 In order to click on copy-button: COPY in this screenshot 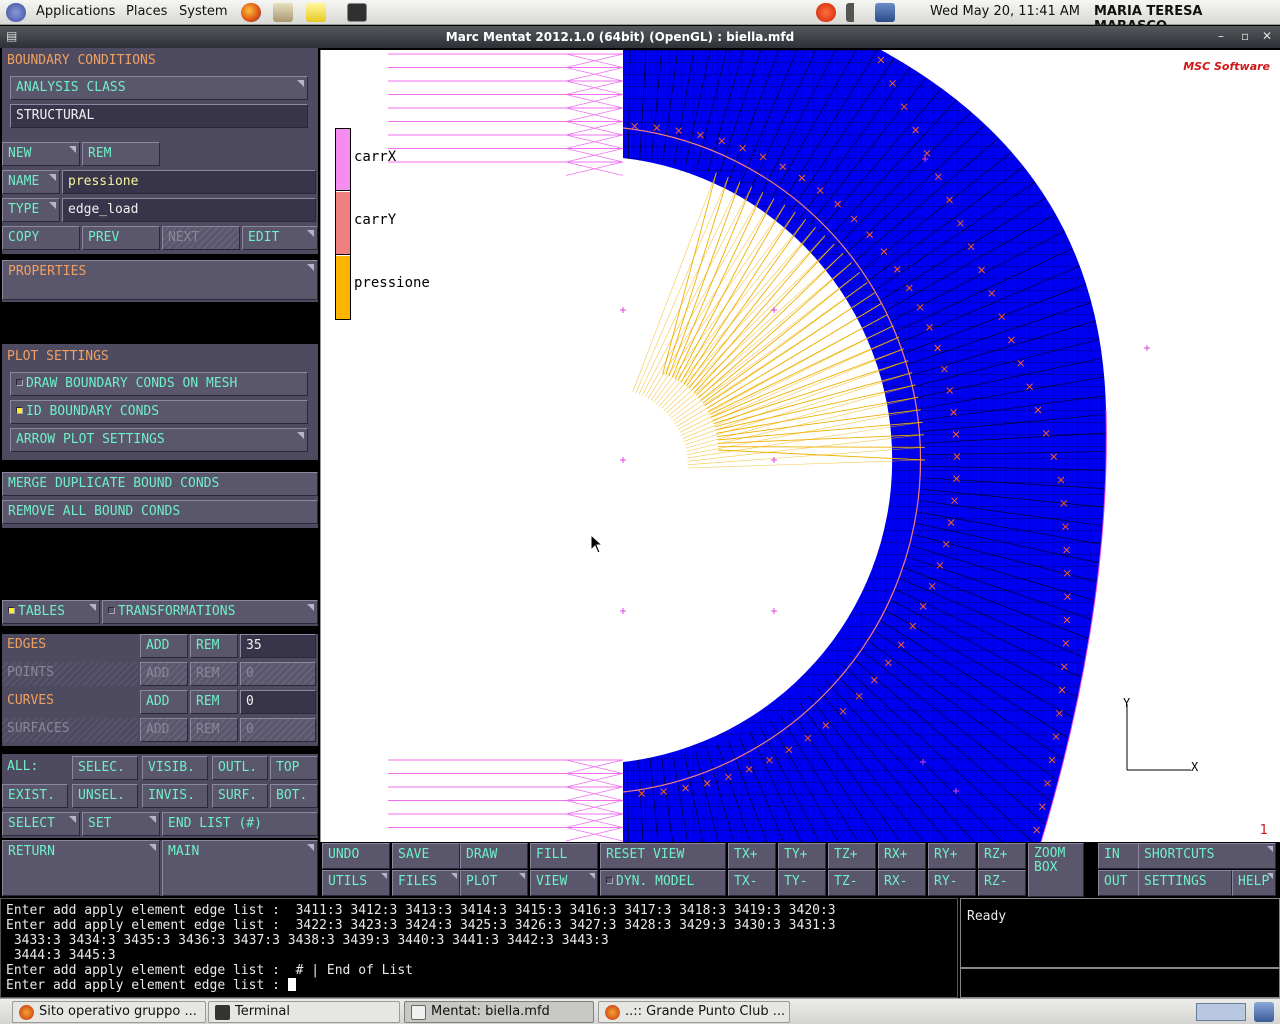, I will do `click(41, 238)`.